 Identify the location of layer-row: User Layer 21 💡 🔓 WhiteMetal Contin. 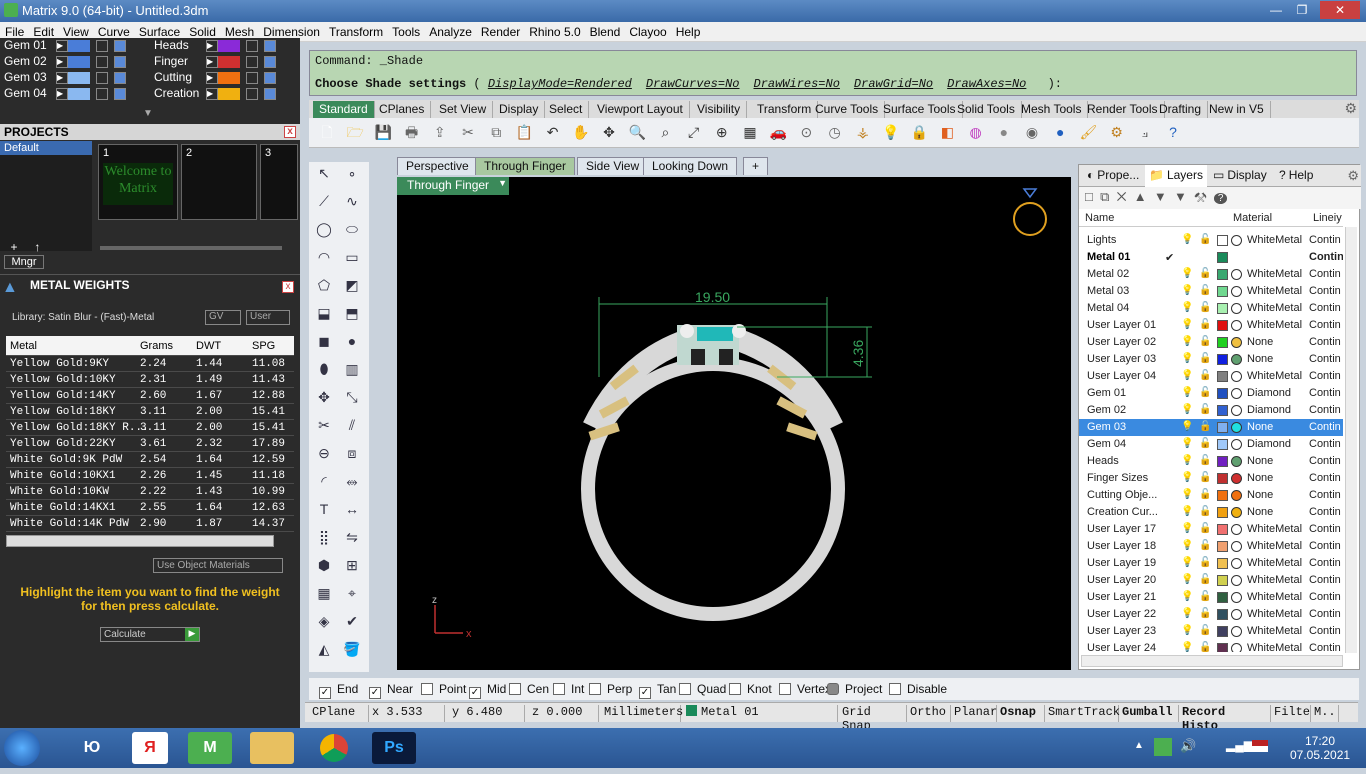
(1211, 597).